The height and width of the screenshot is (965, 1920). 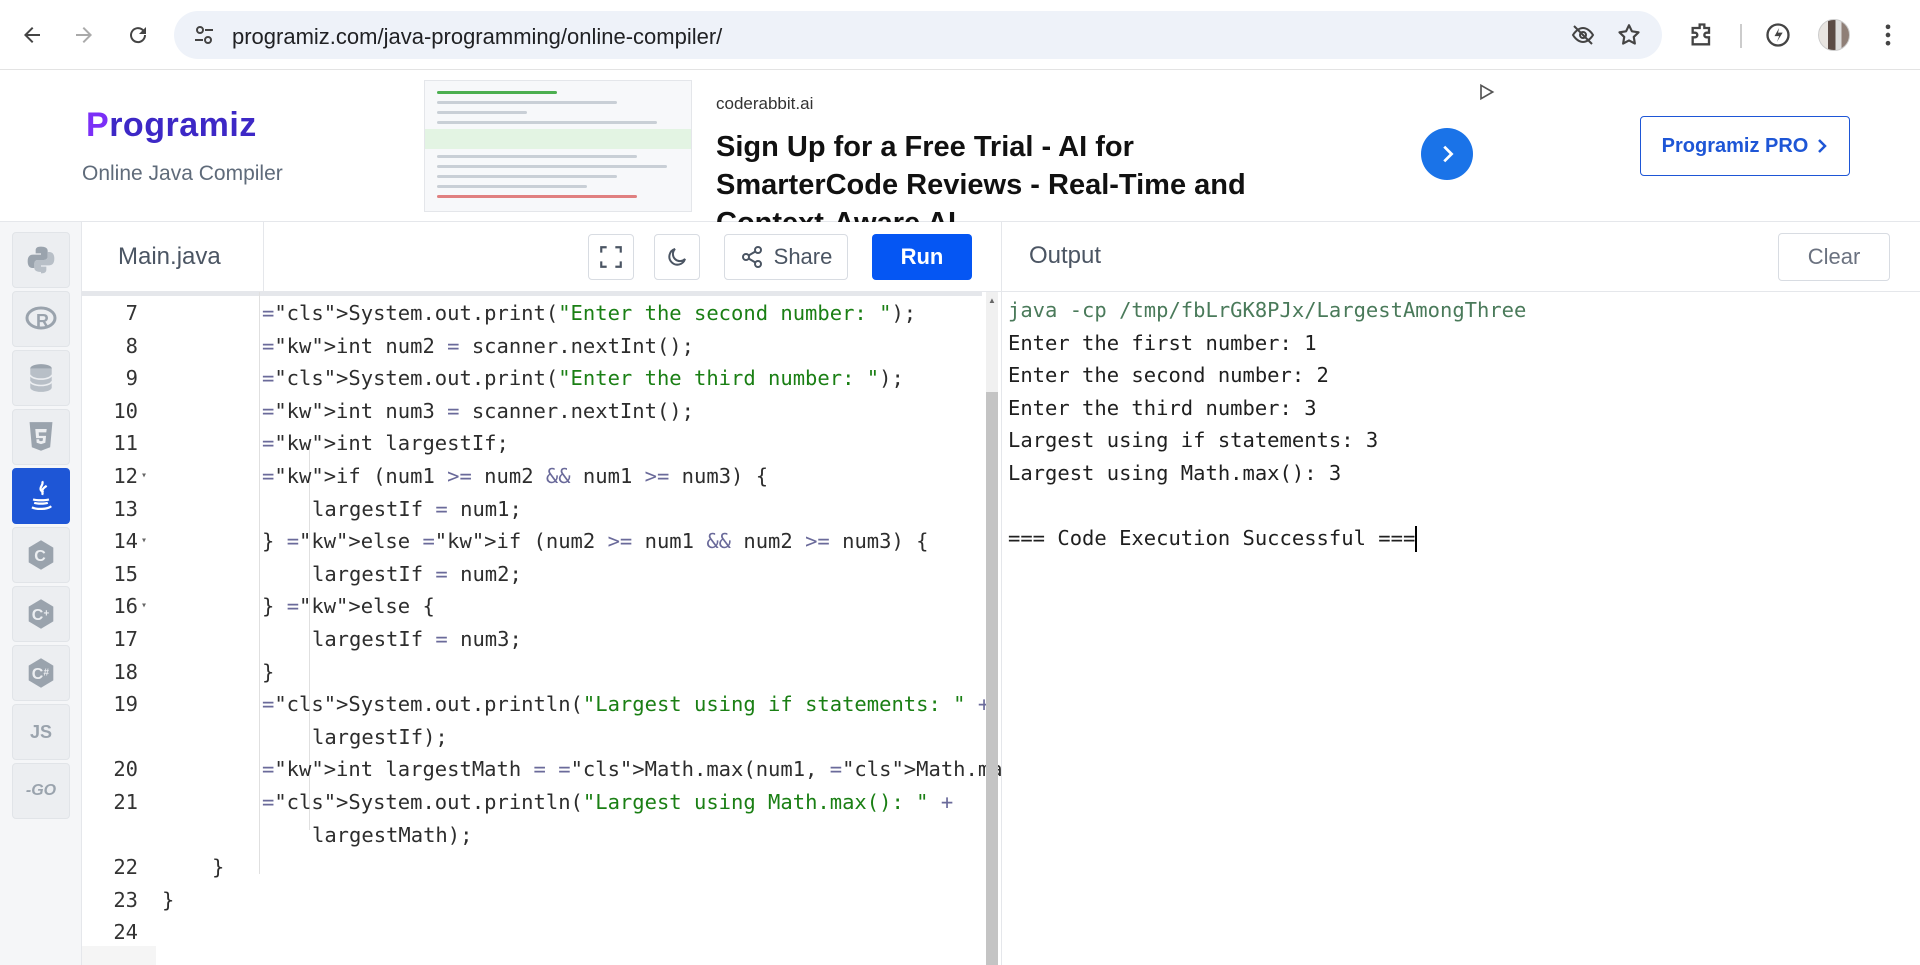 I want to click on scroll-up-arrow: ▲, so click(x=992, y=300).